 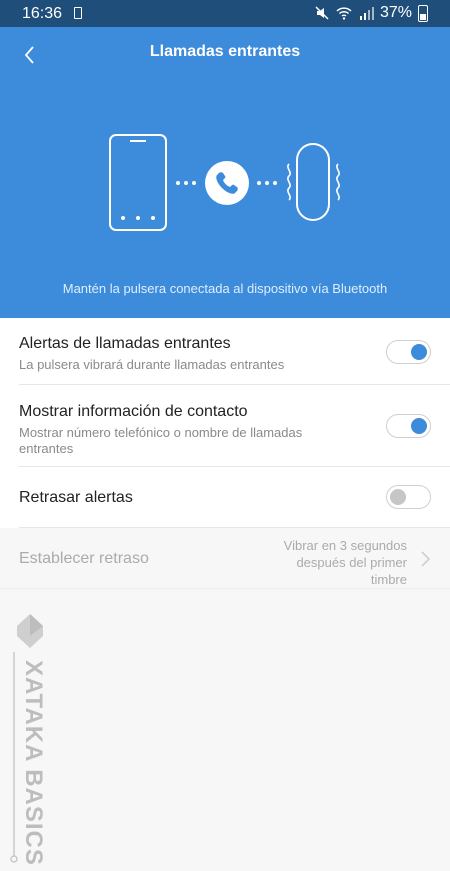 What do you see at coordinates (366, 13) in the screenshot?
I see `signal-icon` at bounding box center [366, 13].